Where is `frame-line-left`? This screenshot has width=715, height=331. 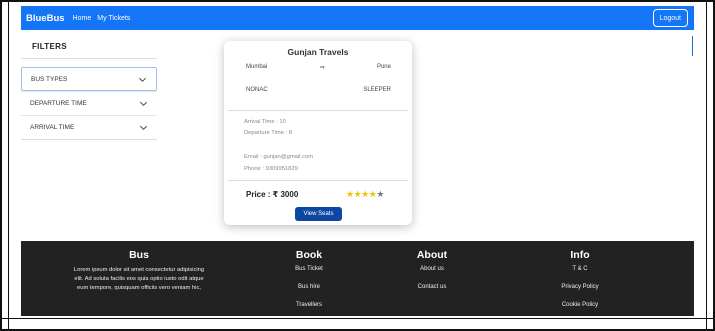 frame-line-left is located at coordinates (8, 165).